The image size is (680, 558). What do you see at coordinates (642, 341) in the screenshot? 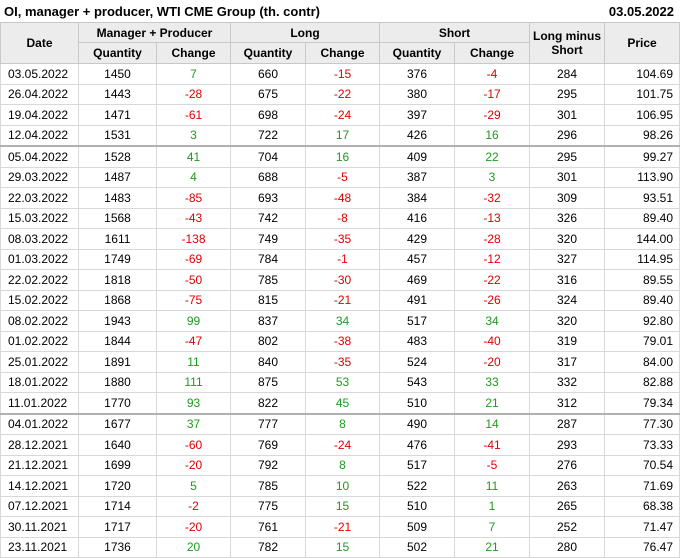
I see `price-cell: 79.01` at bounding box center [642, 341].